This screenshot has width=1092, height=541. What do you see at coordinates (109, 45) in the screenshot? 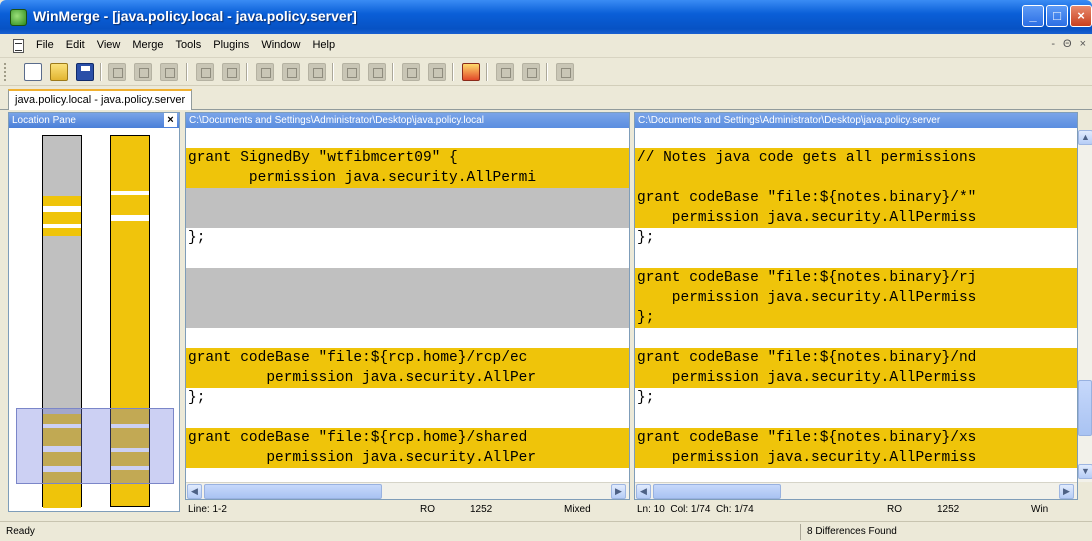
I see `menu-view: View` at bounding box center [109, 45].